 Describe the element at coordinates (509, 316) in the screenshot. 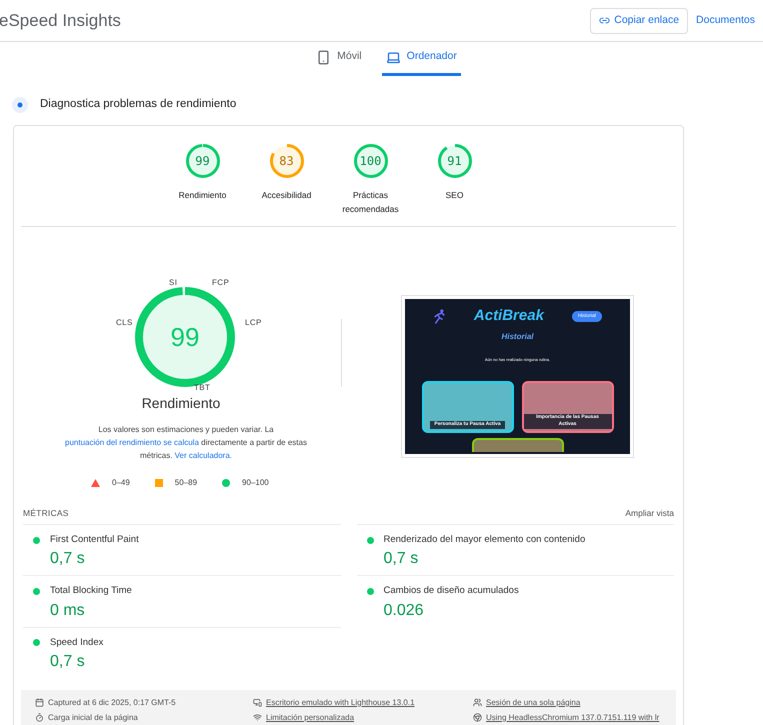

I see `app-logo-text: ActiBreak` at that location.